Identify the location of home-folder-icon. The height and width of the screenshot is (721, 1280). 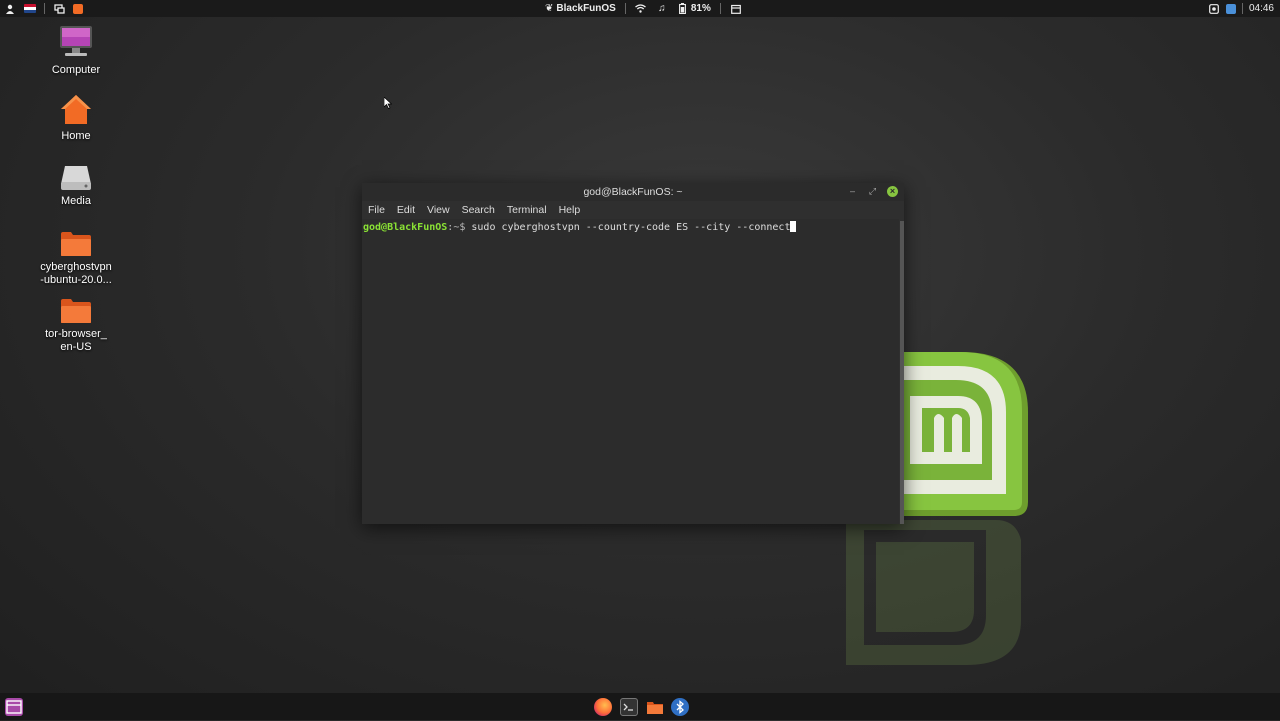
(76, 110).